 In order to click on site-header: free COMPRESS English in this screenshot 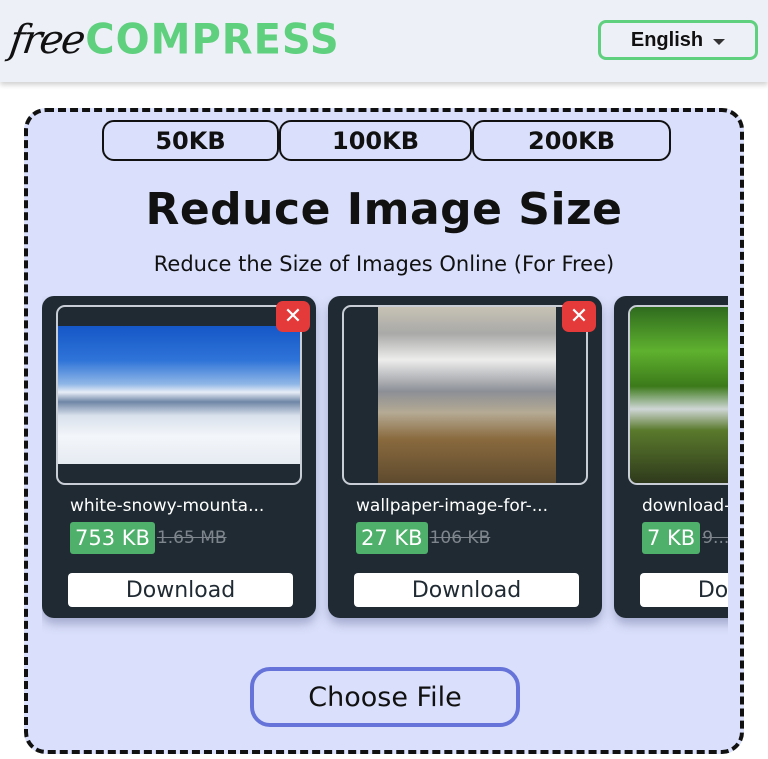, I will do `click(384, 41)`.